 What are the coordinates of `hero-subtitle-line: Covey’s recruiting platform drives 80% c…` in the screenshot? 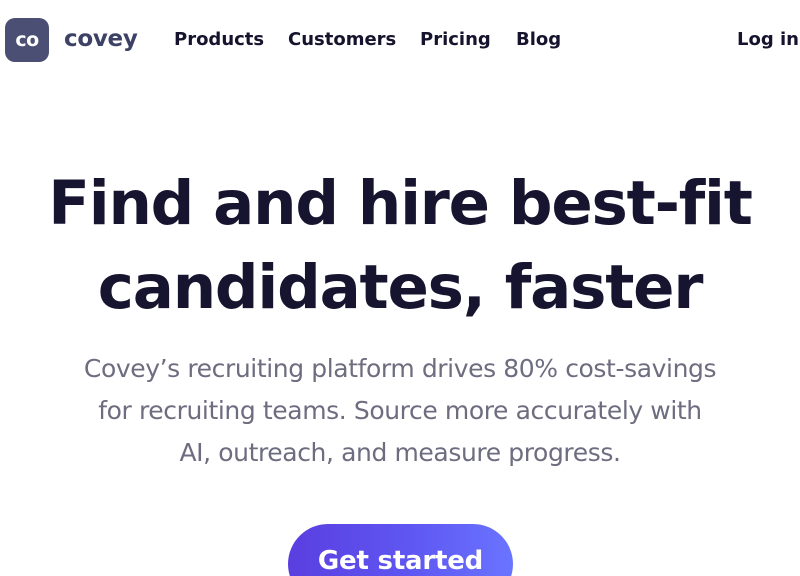 It's located at (400, 368).